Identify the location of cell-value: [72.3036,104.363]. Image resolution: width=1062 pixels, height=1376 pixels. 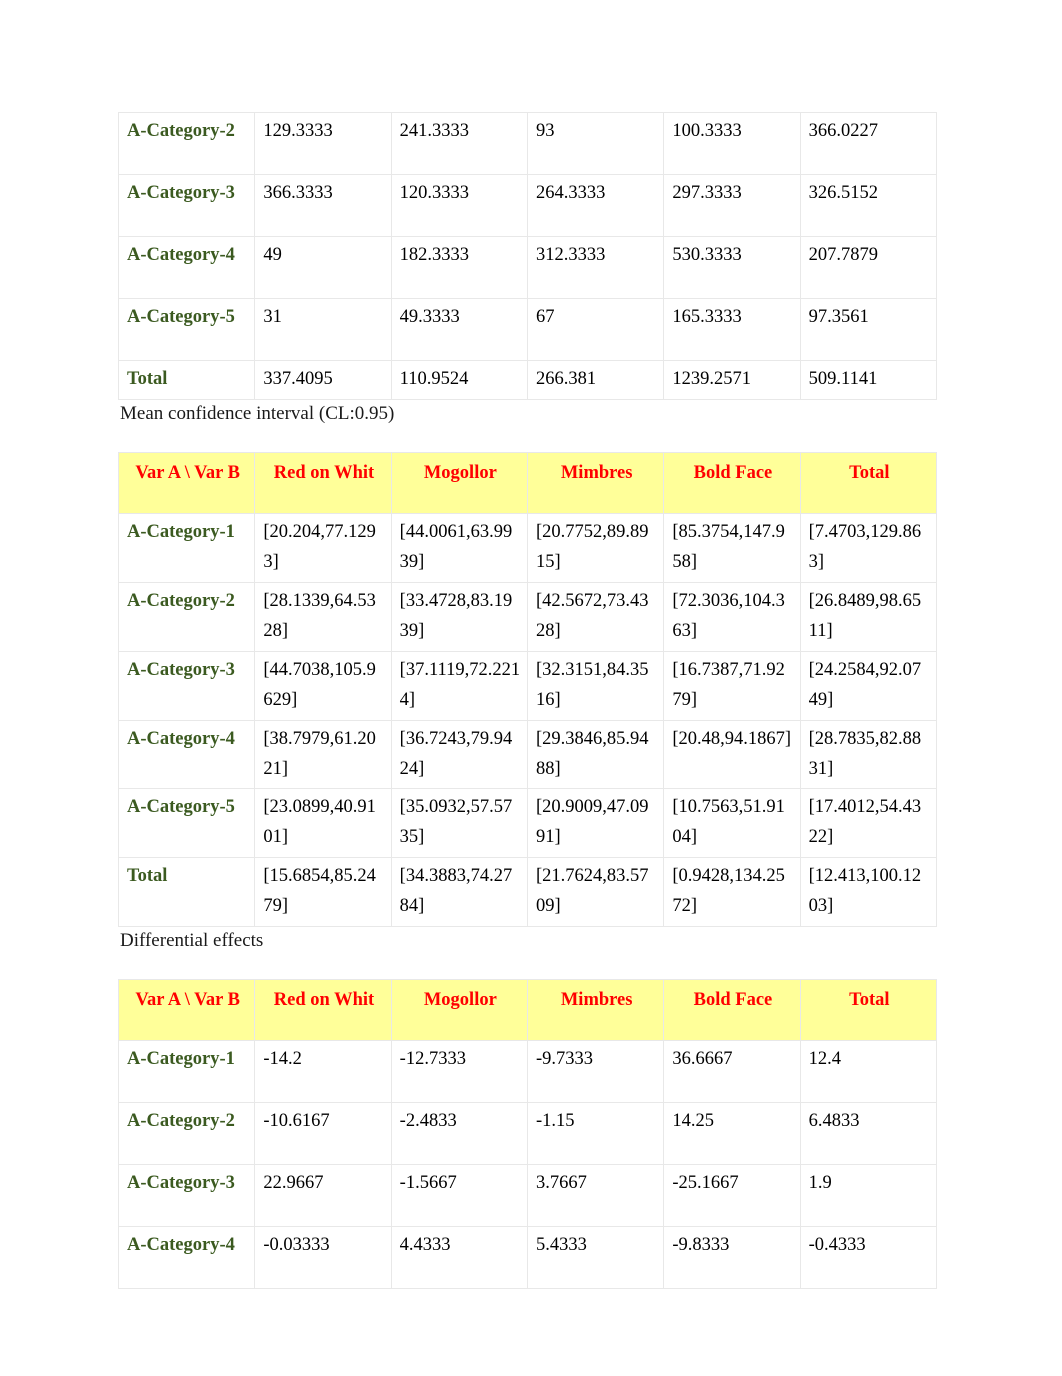
(732, 616).